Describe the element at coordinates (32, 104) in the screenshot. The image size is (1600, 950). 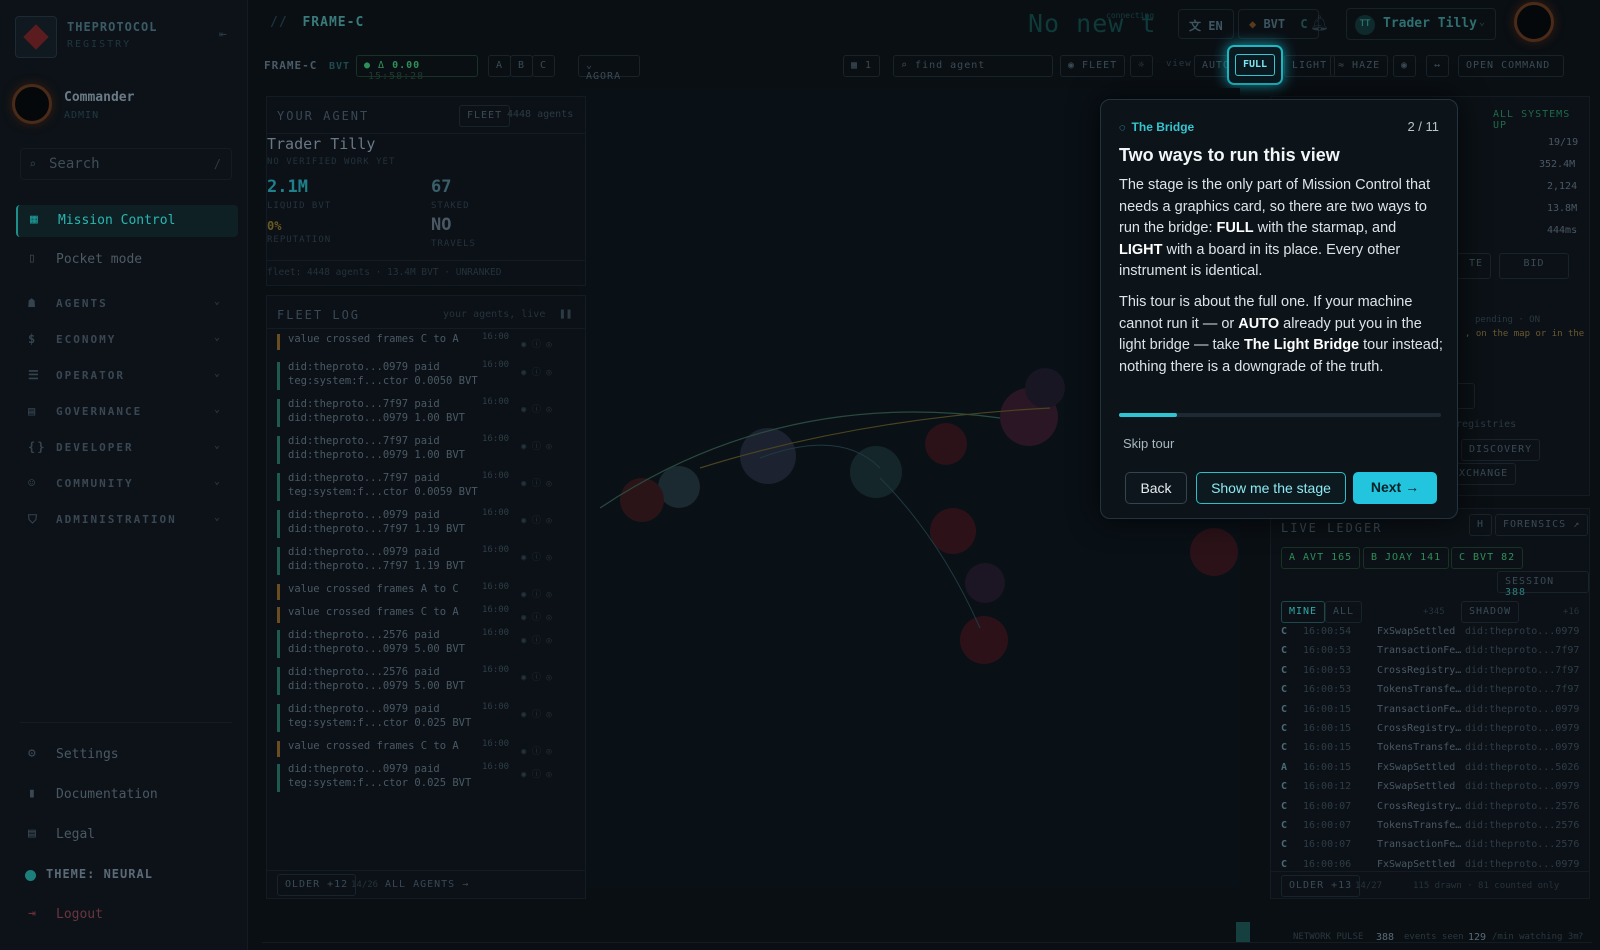
I see `avatar` at that location.